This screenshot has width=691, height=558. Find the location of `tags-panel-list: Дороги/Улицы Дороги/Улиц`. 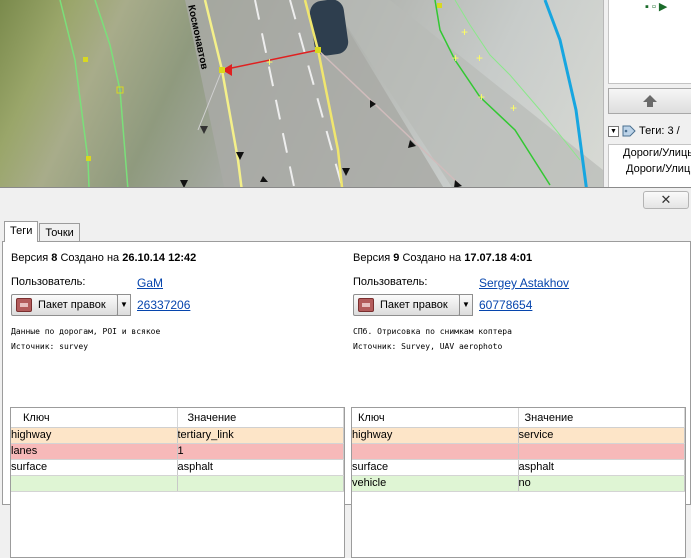

tags-panel-list: Дороги/Улицы Дороги/Улиц is located at coordinates (649, 166).